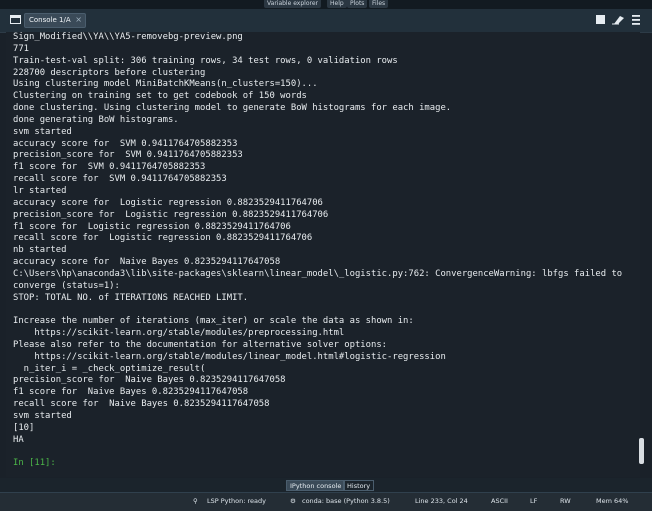 This screenshot has height=511, width=652. I want to click on cursor-position: Line 233, Col 24, so click(441, 501).